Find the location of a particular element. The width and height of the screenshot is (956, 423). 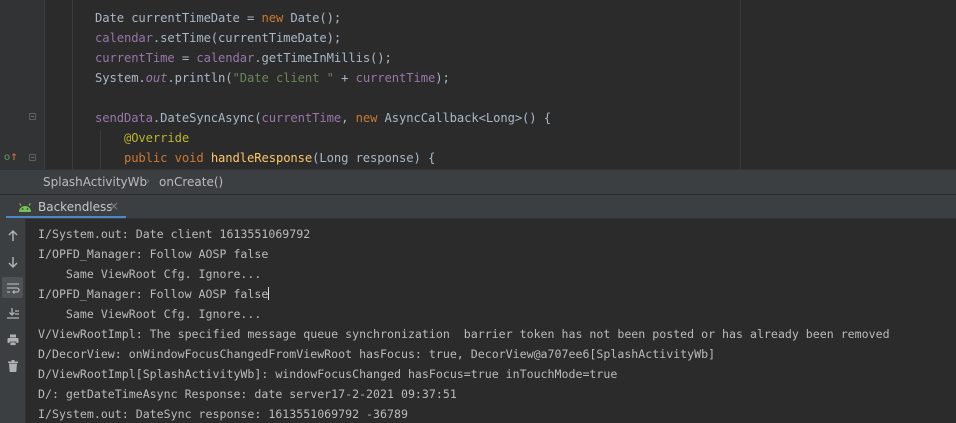

code-token: ); is located at coordinates (442, 78).